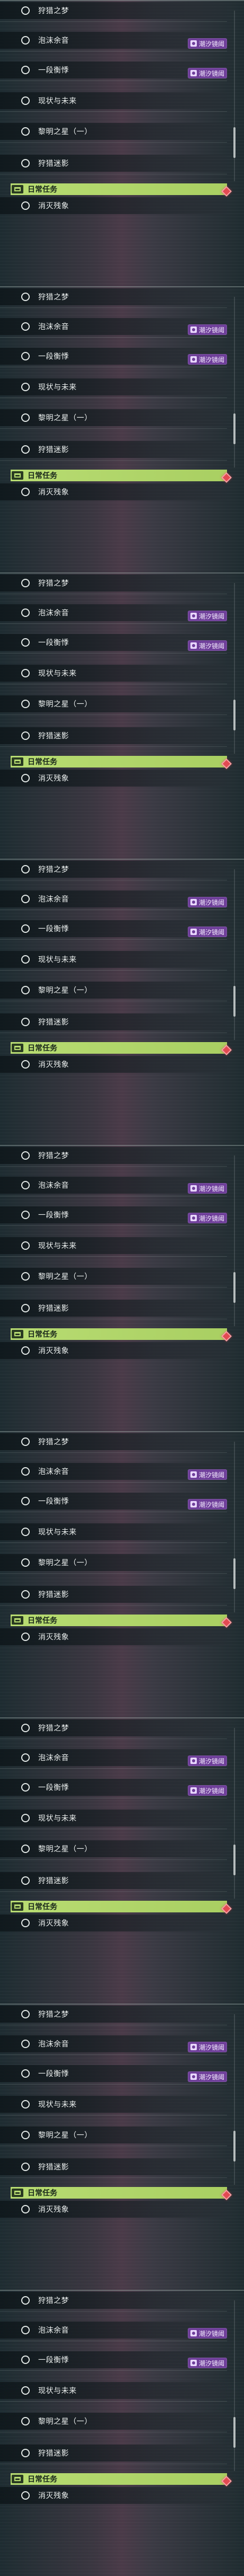 This screenshot has height=2576, width=244. What do you see at coordinates (43, 2193) in the screenshot?
I see `daily-tasks-title: 日常任务` at bounding box center [43, 2193].